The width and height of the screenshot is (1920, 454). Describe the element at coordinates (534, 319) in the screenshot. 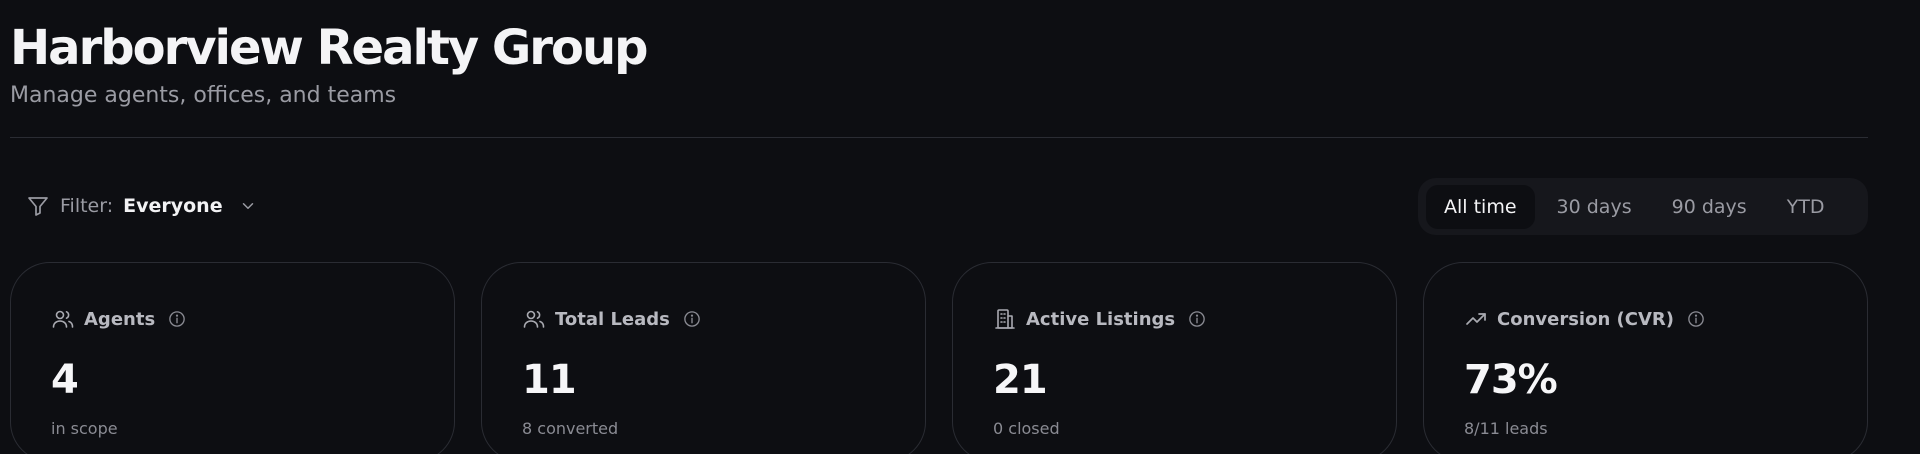

I see `user-leads-icon` at that location.